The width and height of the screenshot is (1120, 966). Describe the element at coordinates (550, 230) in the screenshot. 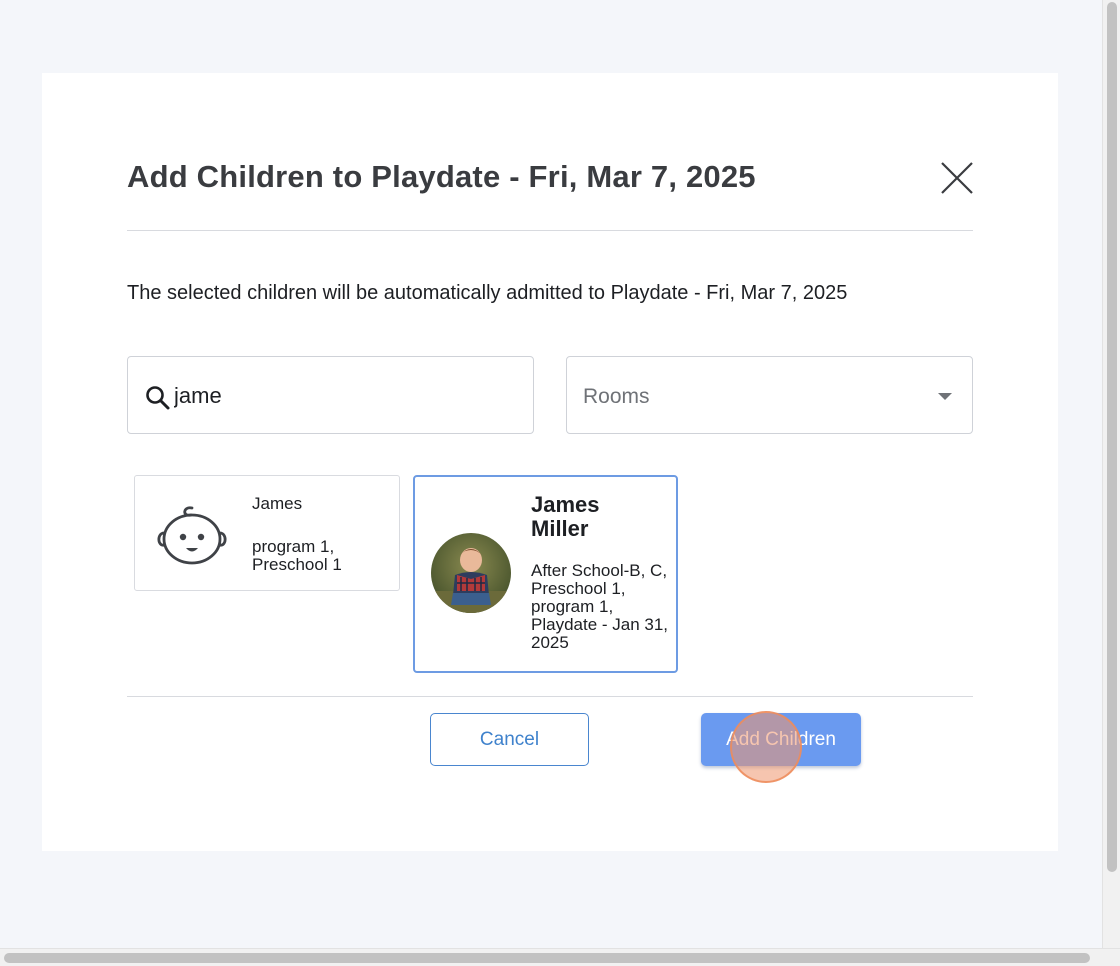

I see `header-divider` at that location.